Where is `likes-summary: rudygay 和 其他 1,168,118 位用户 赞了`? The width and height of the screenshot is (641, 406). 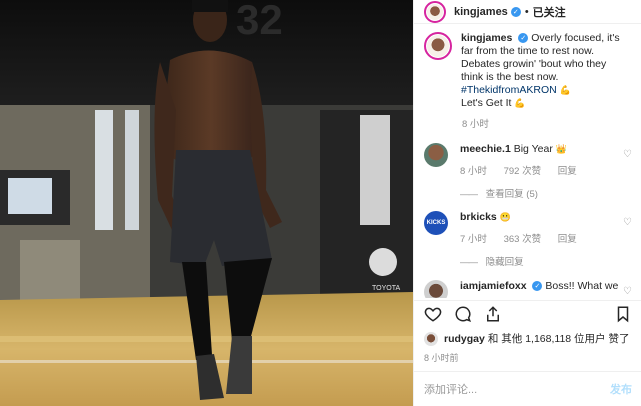
likes-summary: rudygay 和 其他 1,168,118 位用户 赞了 is located at coordinates (526, 338).